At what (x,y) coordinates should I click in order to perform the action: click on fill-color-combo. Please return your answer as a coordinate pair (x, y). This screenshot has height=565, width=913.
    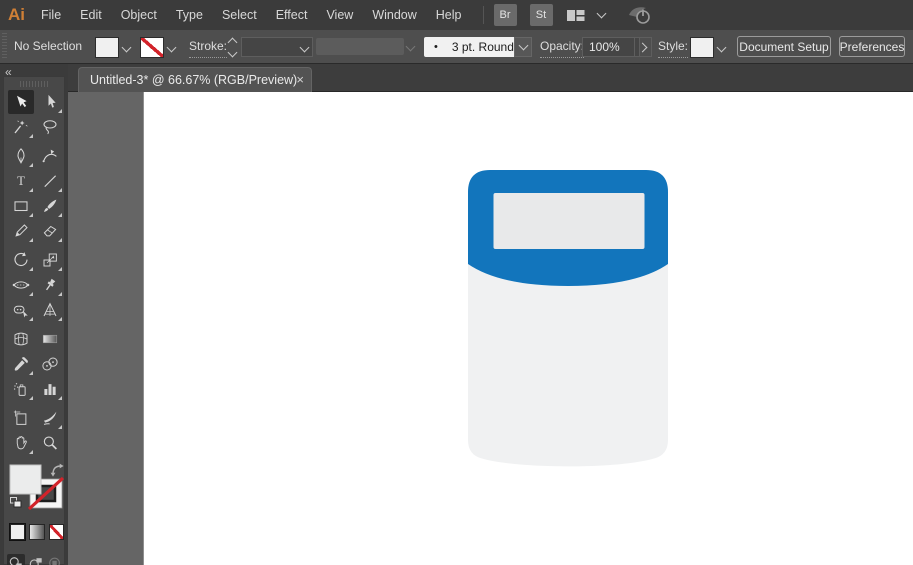
    Looking at the image, I should click on (114, 47).